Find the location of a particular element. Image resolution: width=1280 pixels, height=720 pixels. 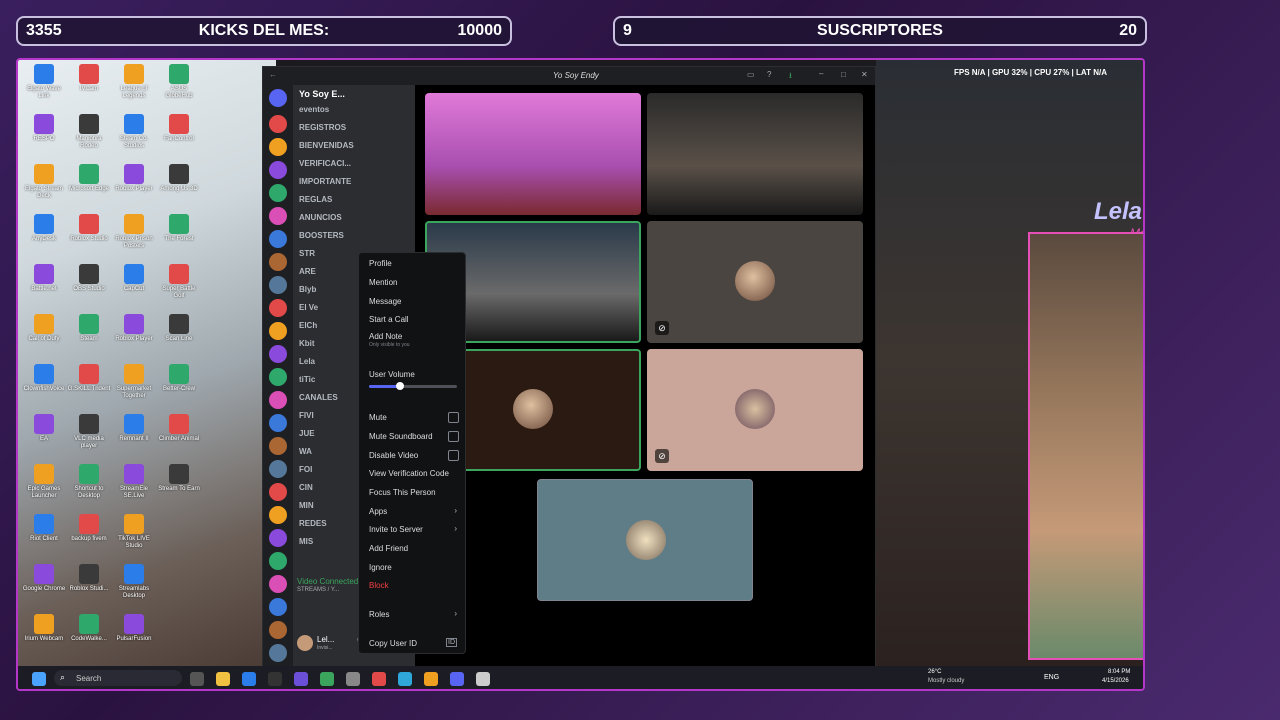

desktop-icon: Super Battle Golf is located at coordinates (179, 282).